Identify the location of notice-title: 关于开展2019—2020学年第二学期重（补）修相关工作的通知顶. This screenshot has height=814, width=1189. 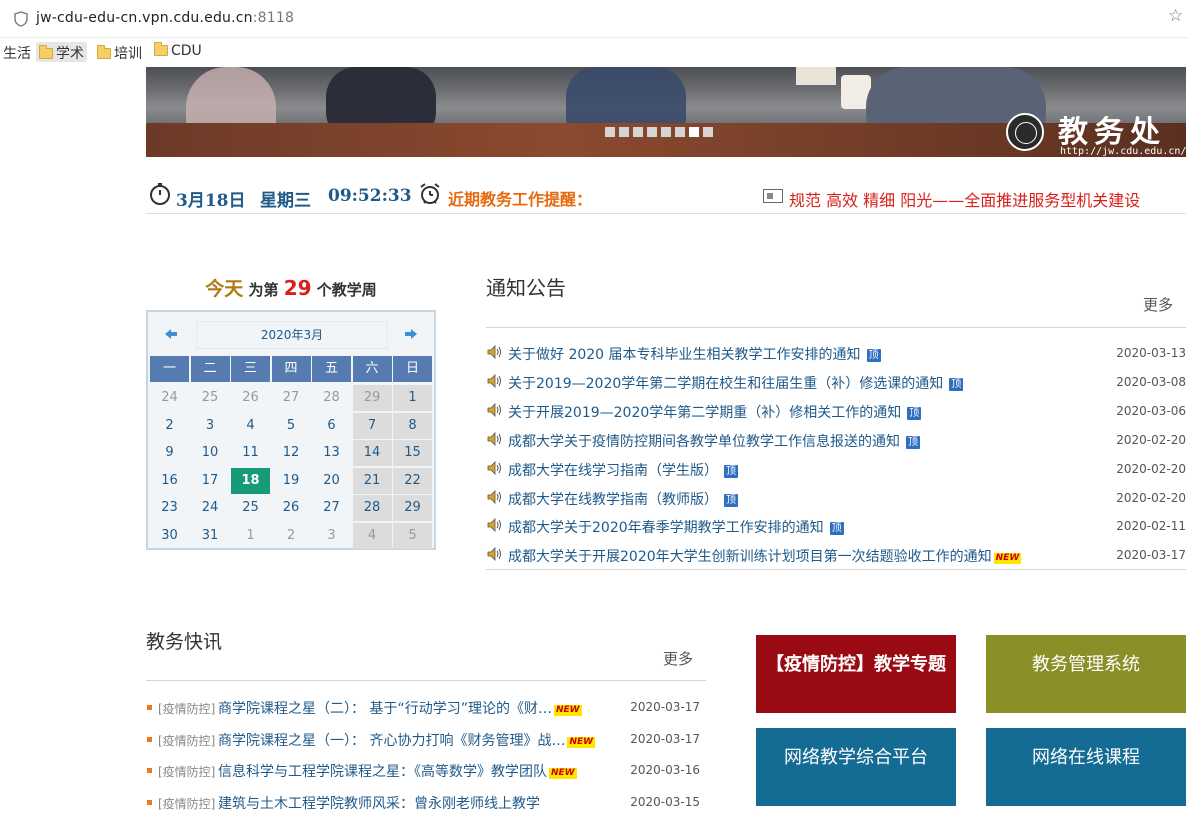
(715, 412).